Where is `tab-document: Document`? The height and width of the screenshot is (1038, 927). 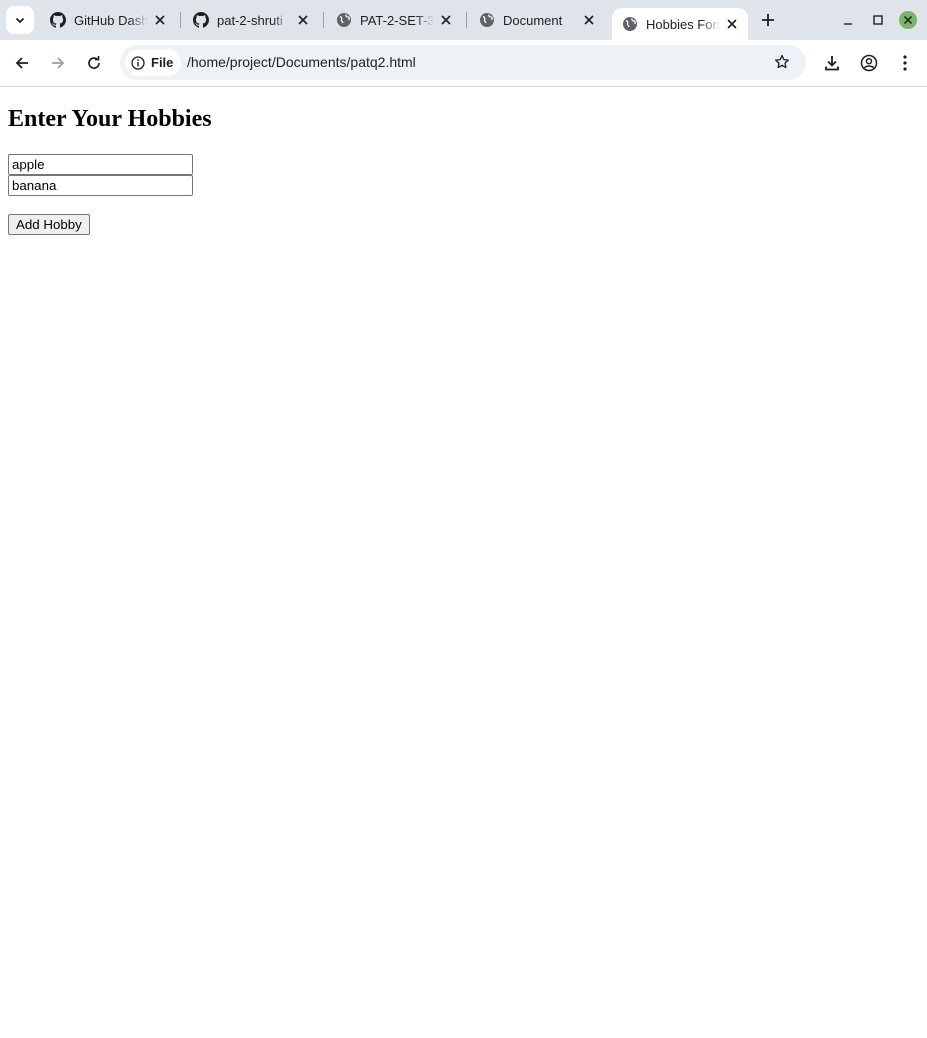 tab-document: Document is located at coordinates (537, 20).